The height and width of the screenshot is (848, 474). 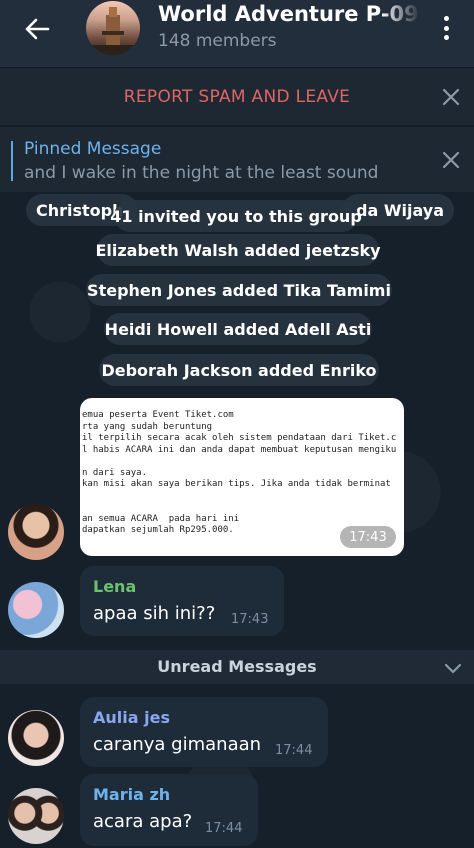 I want to click on photo-text-line: emua peserta Event Tiket.com, so click(x=158, y=415).